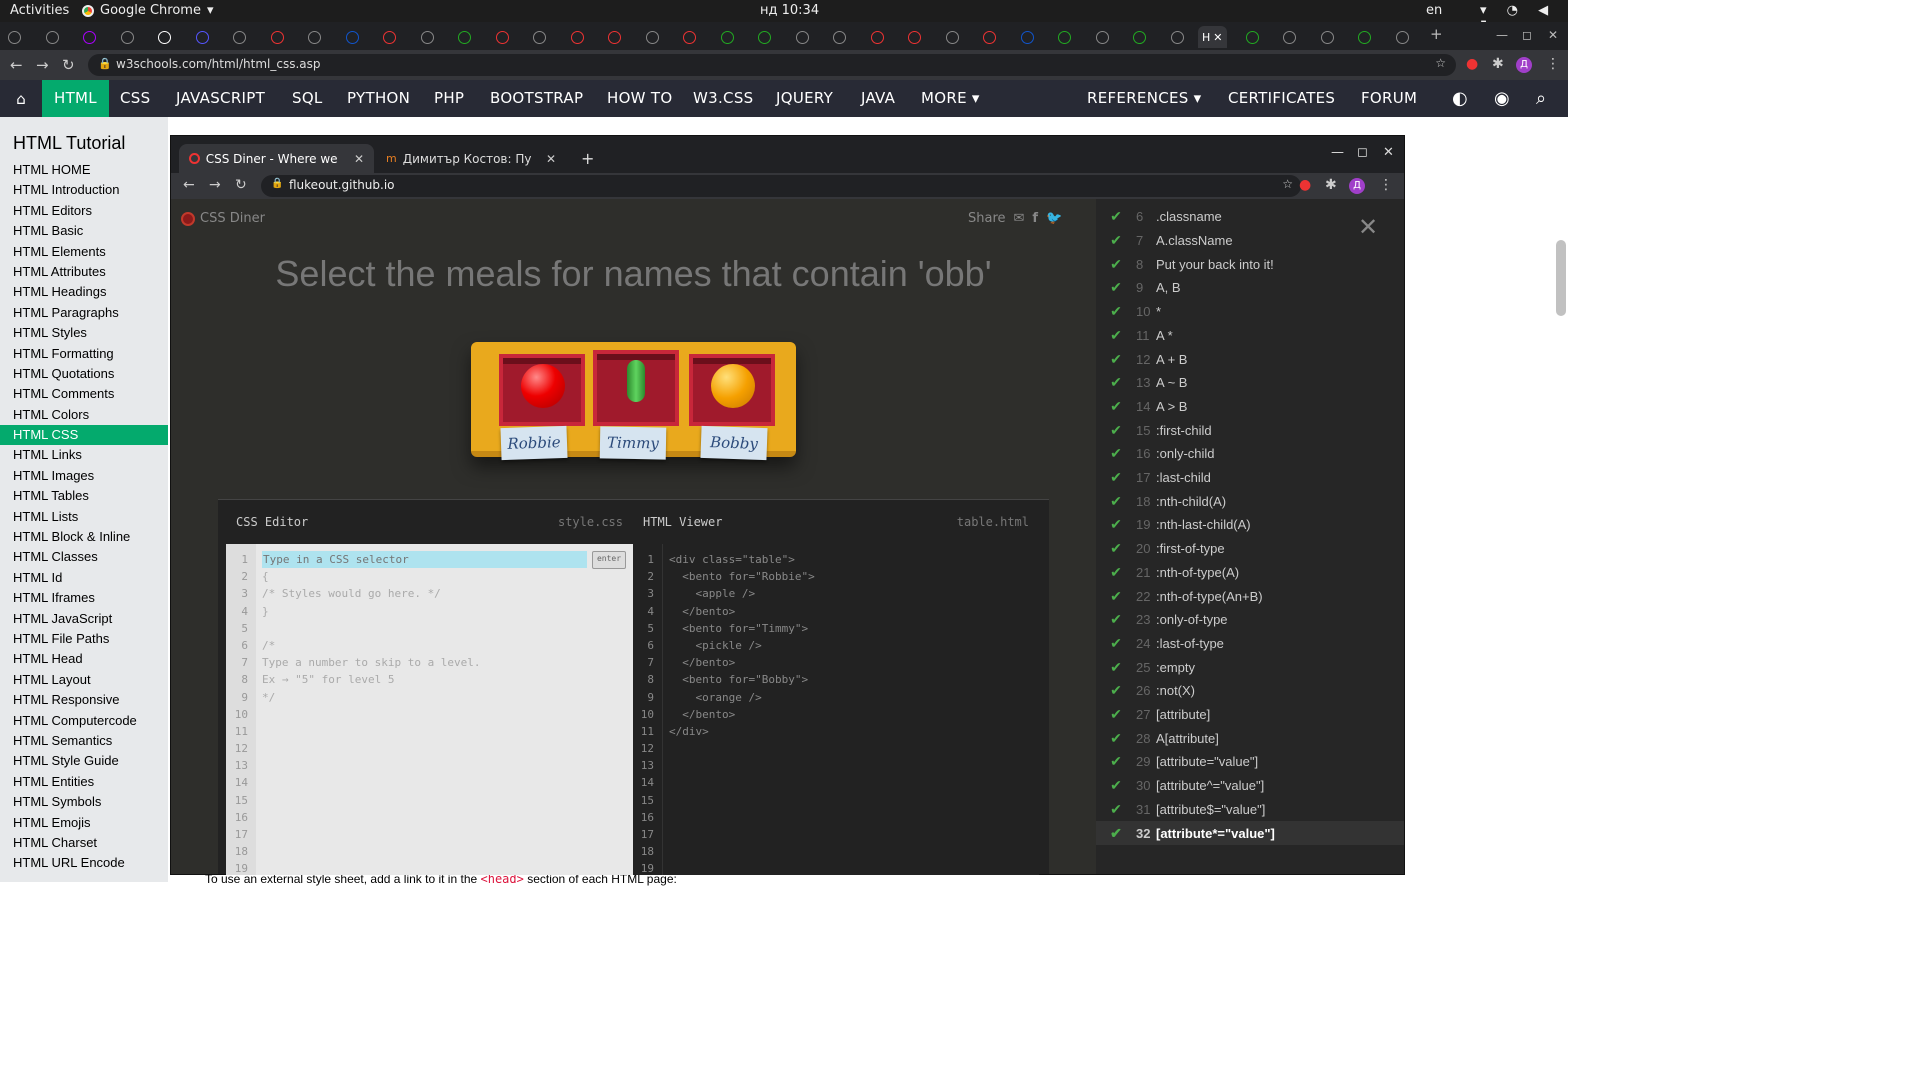 The width and height of the screenshot is (1920, 1080). Describe the element at coordinates (84, 741) in the screenshot. I see `sidebar-item: HTML Semantics` at that location.